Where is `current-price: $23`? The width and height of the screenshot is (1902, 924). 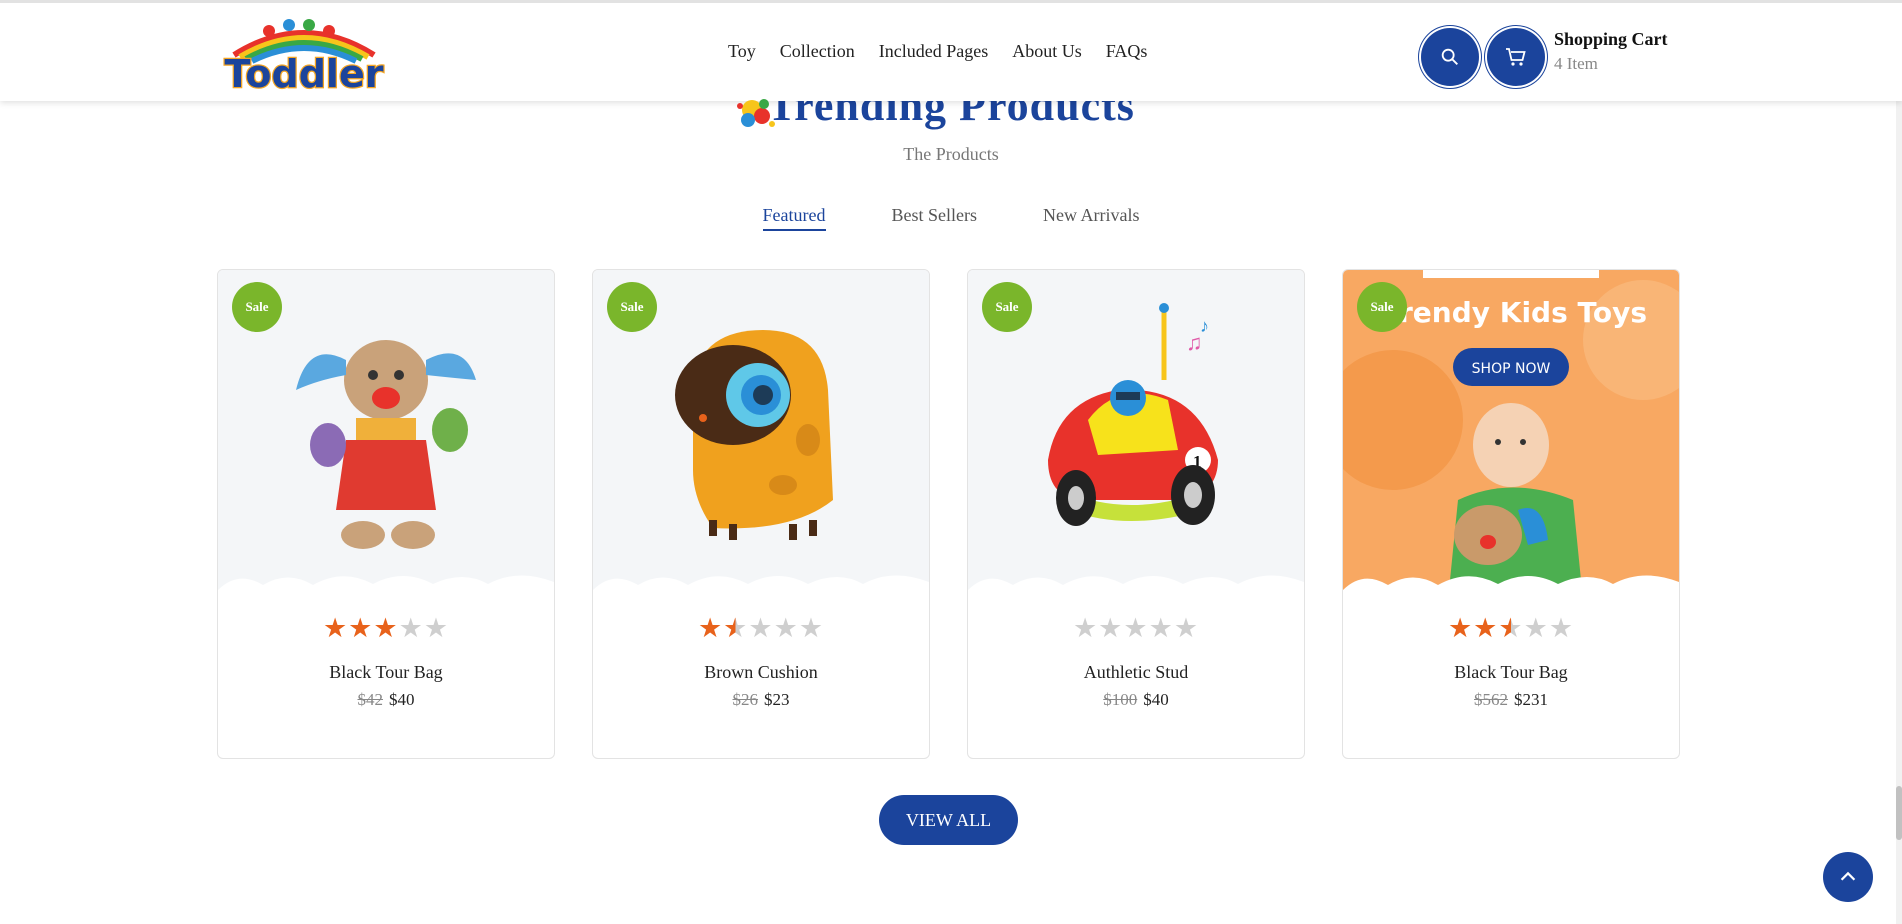 current-price: $23 is located at coordinates (777, 699).